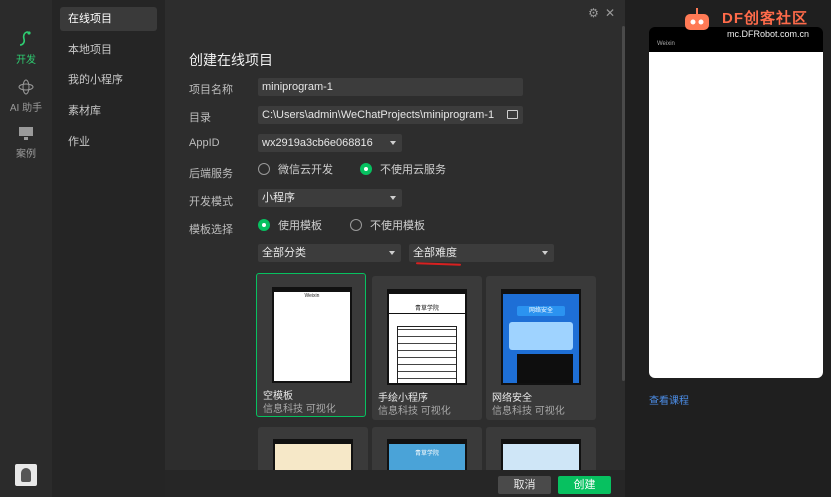 The image size is (831, 497). I want to click on watermark-url: mc.DFRobot.com.cn, so click(768, 34).